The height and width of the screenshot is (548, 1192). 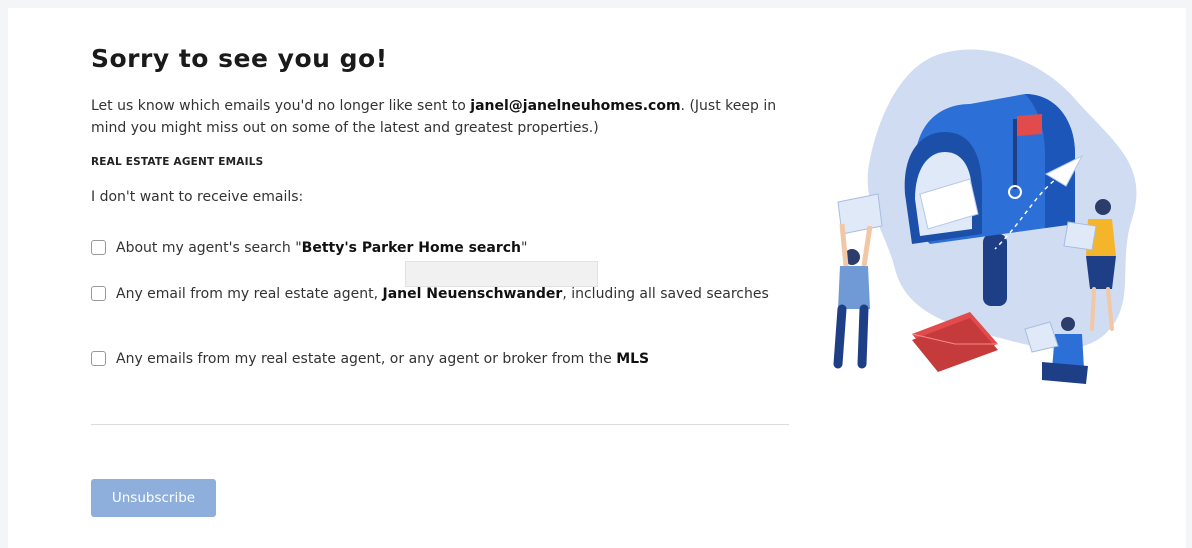 What do you see at coordinates (98, 247) in the screenshot?
I see `checkbox-agent-search` at bounding box center [98, 247].